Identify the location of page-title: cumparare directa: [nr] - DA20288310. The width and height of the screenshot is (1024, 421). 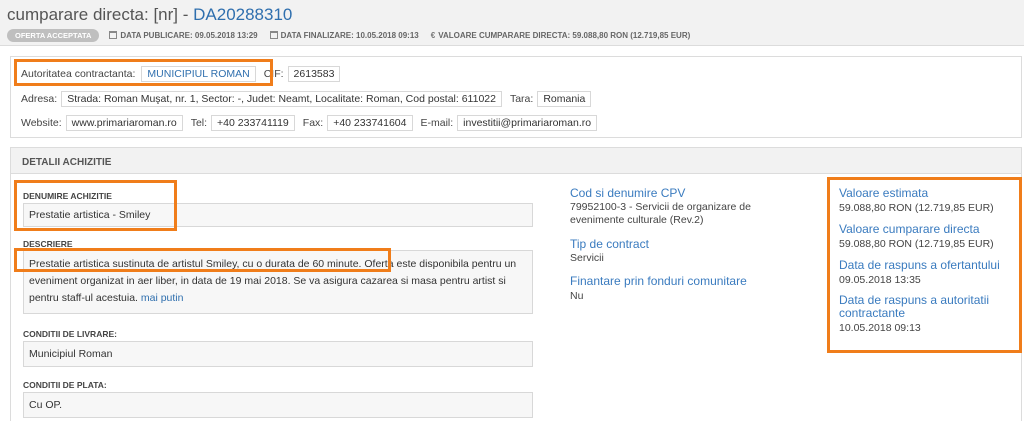
(149, 15).